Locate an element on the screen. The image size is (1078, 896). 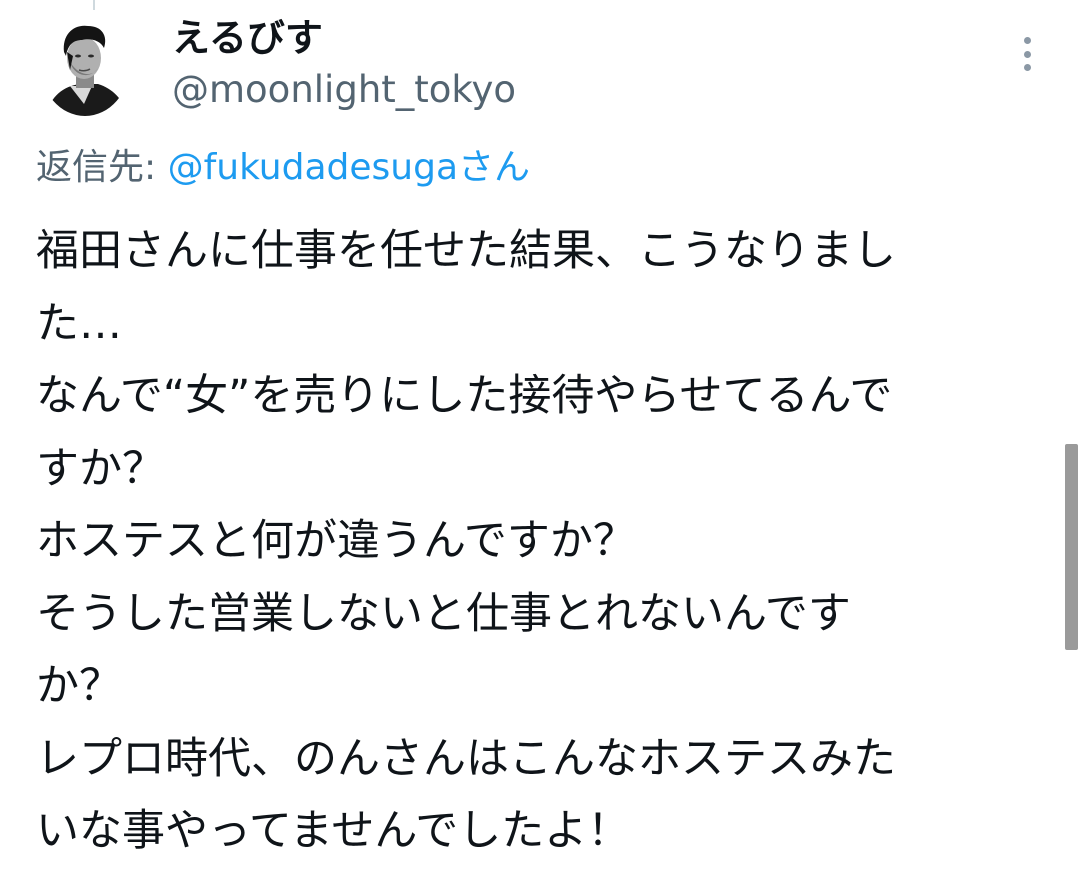
reply-to-link: @fukudadesugaさん is located at coordinates (349, 167).